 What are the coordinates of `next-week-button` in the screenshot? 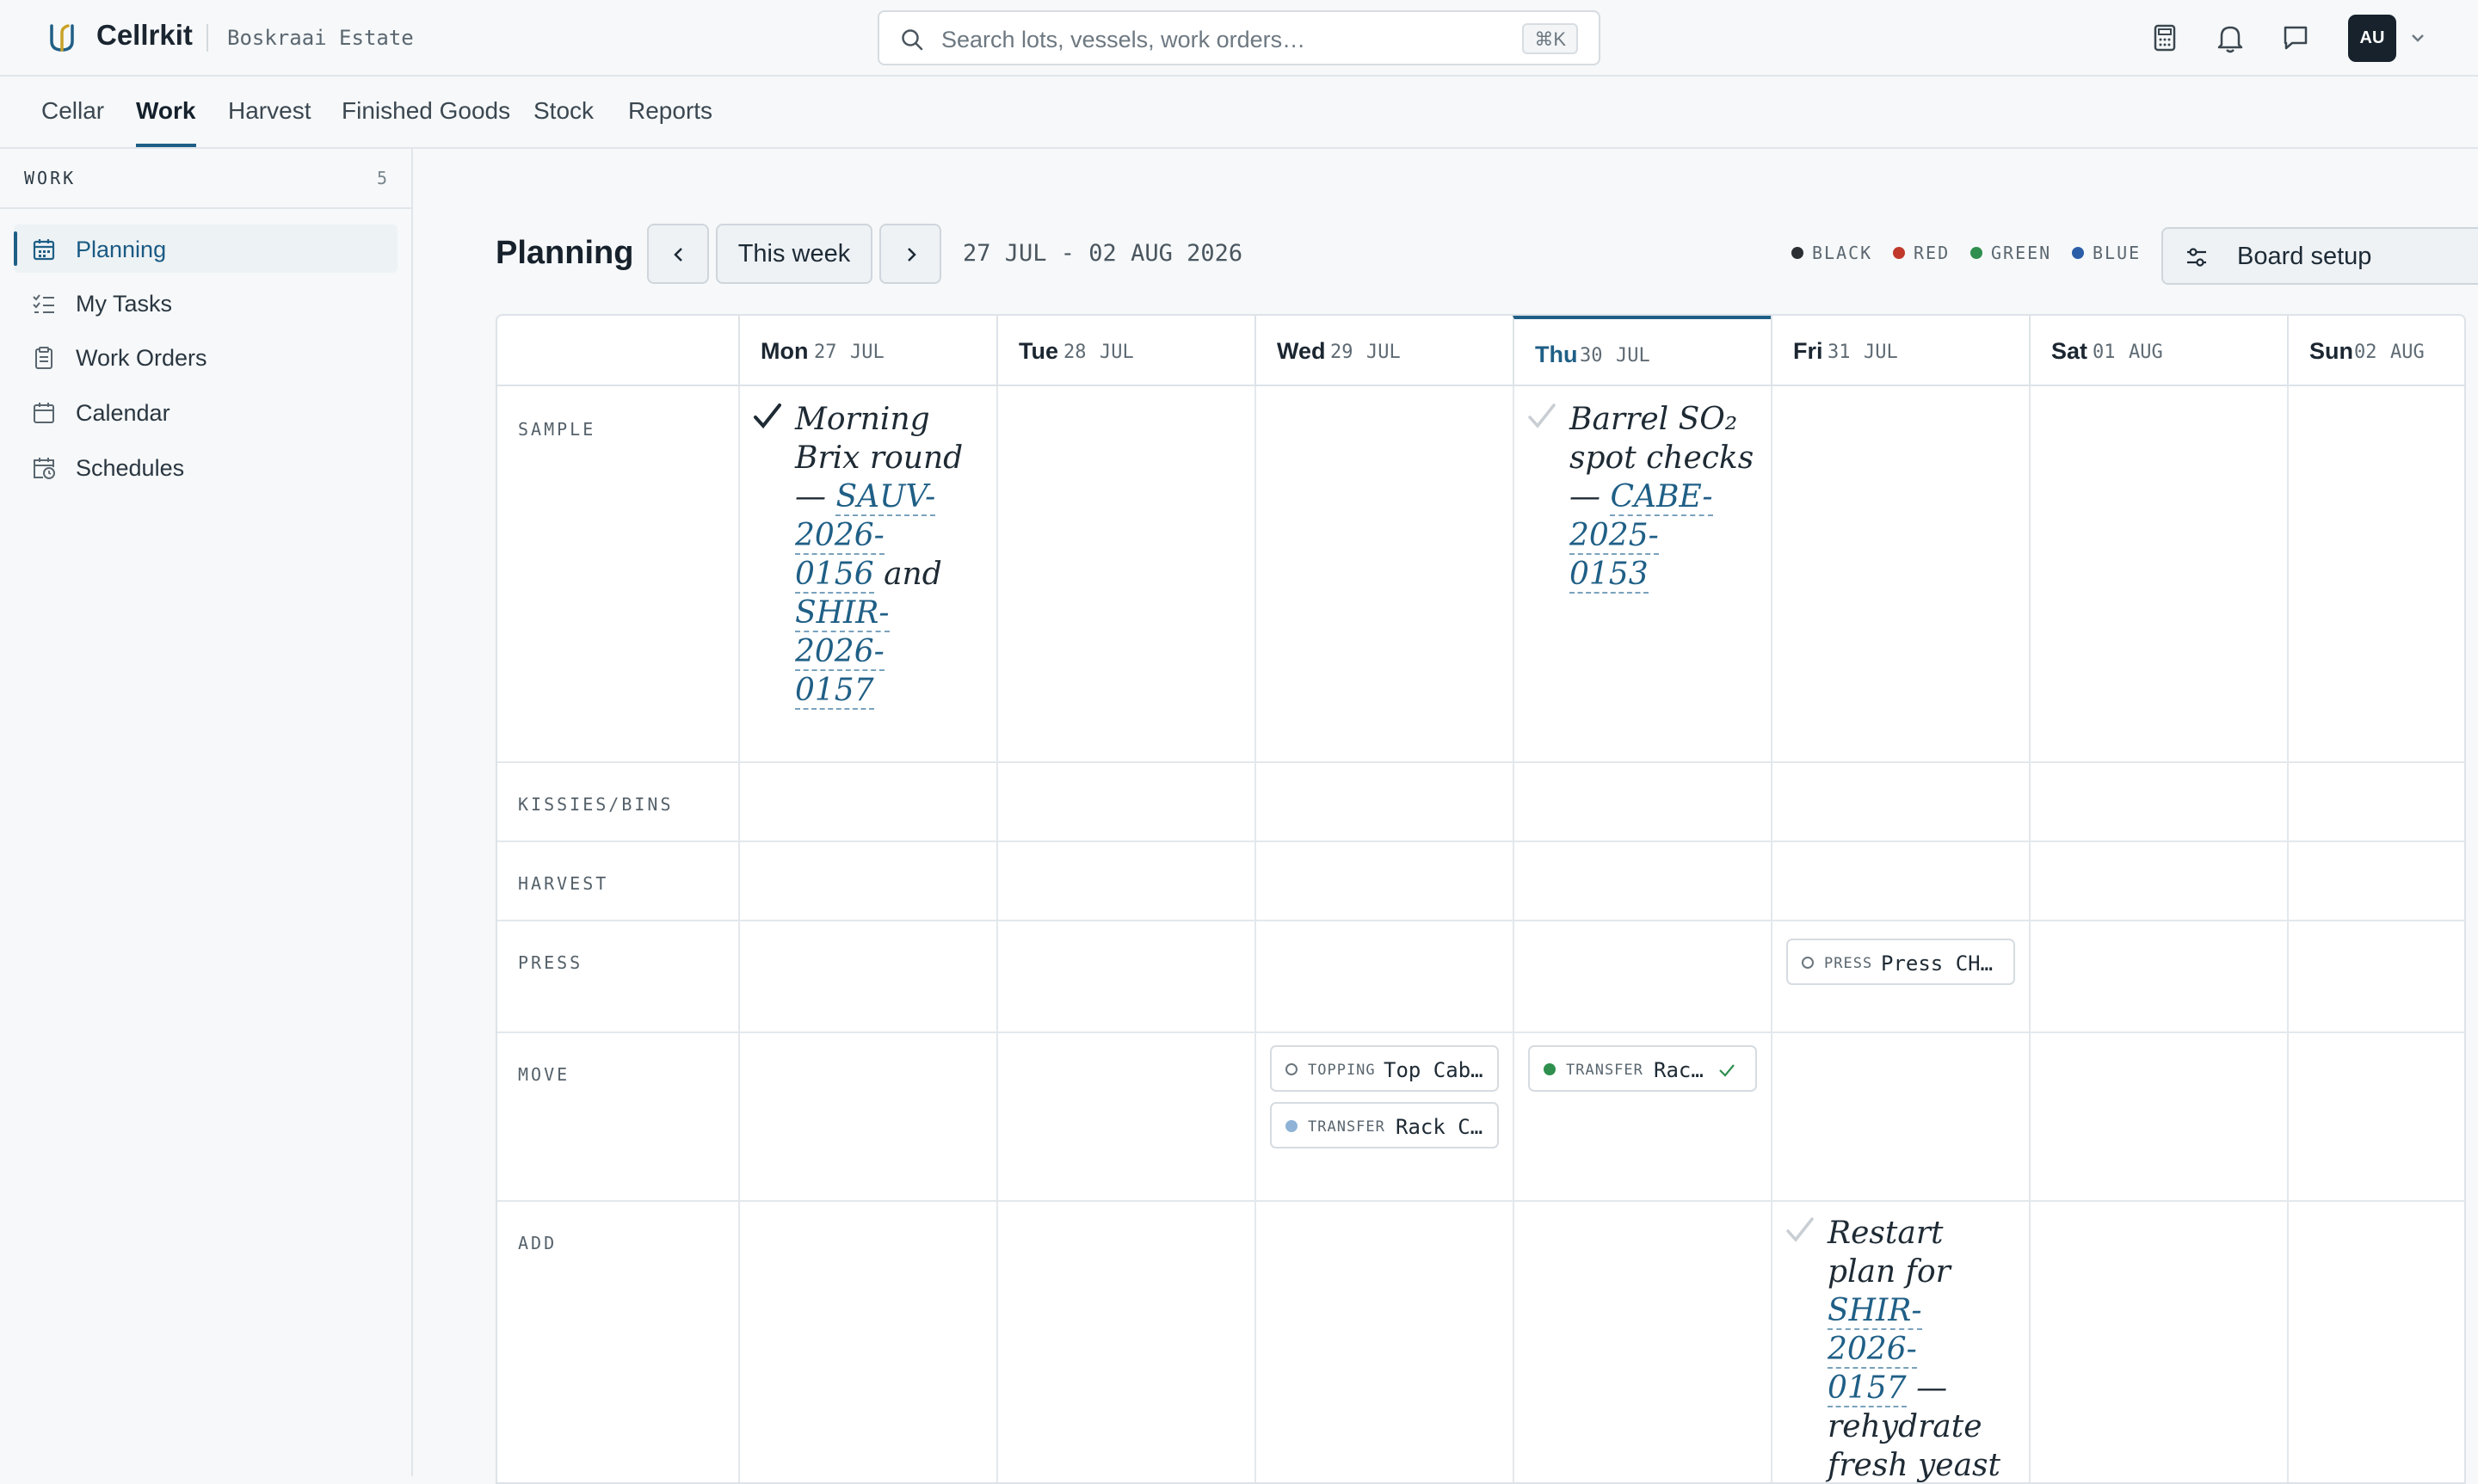 It's located at (910, 254).